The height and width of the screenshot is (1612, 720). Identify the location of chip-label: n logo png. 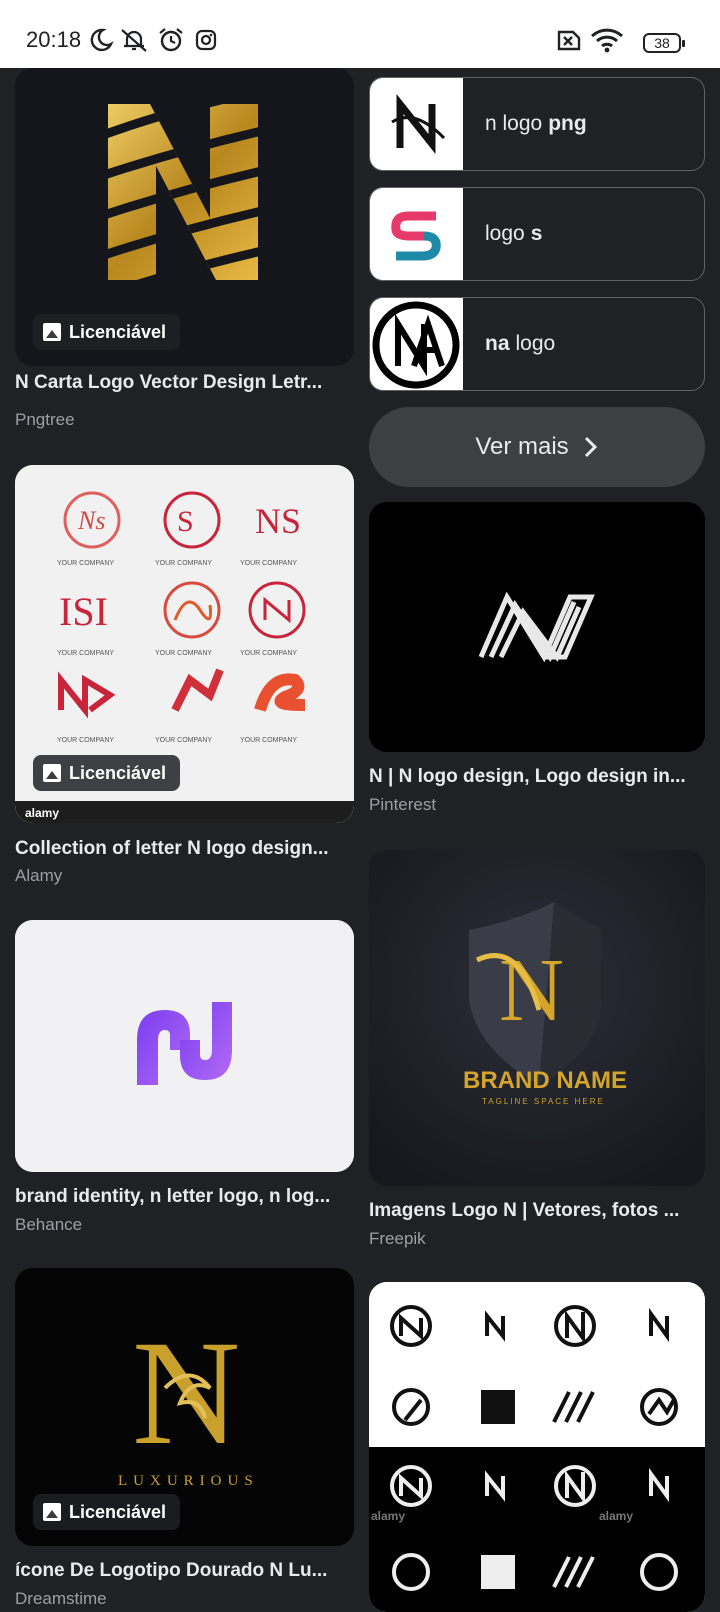
(536, 123).